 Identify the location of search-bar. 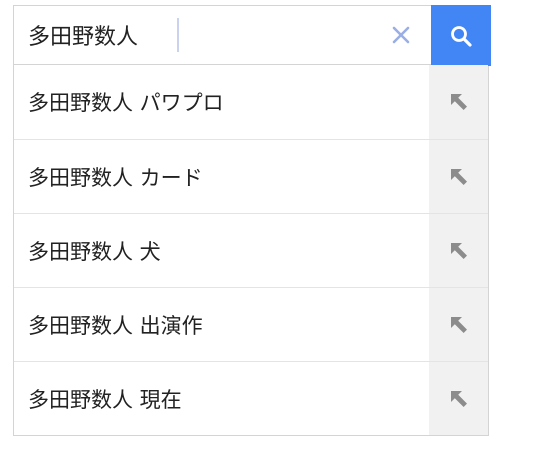
(252, 35).